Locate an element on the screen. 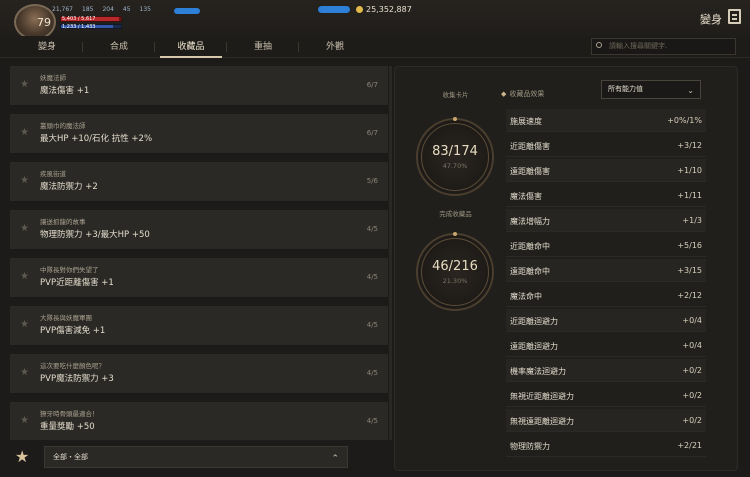  collection-name: 讓送抓龍的故事 is located at coordinates (63, 222).